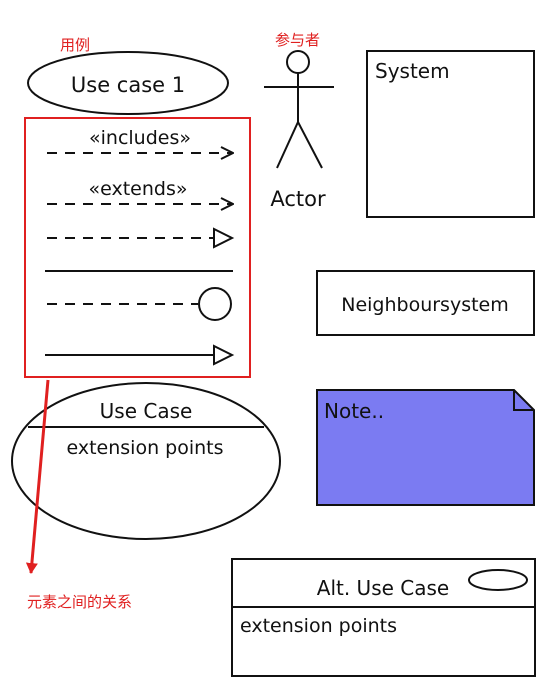 This screenshot has width=545, height=689. What do you see at coordinates (298, 62) in the screenshot?
I see `actor-head` at bounding box center [298, 62].